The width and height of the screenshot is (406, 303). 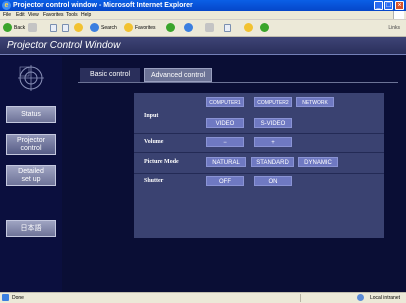 What do you see at coordinates (64, 45) in the screenshot?
I see `page-title: Projector Control Window` at bounding box center [64, 45].